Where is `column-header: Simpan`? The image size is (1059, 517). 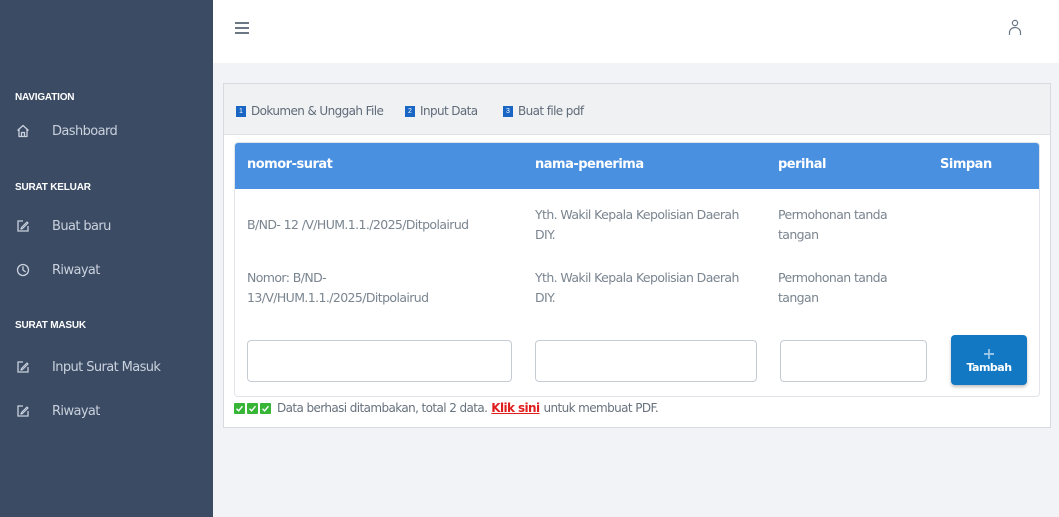 column-header: Simpan is located at coordinates (966, 164).